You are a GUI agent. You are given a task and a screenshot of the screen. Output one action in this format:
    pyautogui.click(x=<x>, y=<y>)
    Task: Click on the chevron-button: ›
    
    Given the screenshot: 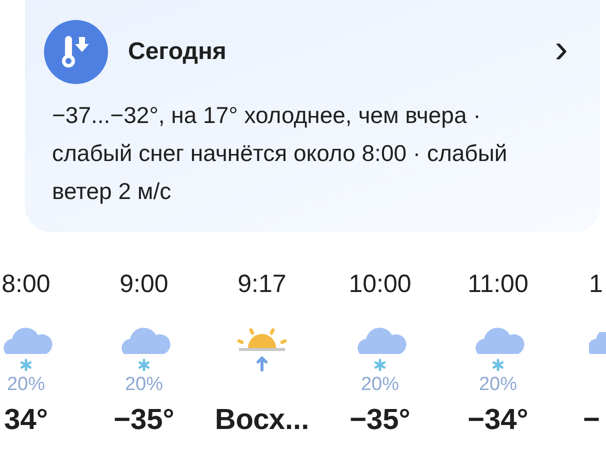 What is the action you would take?
    pyautogui.click(x=561, y=52)
    